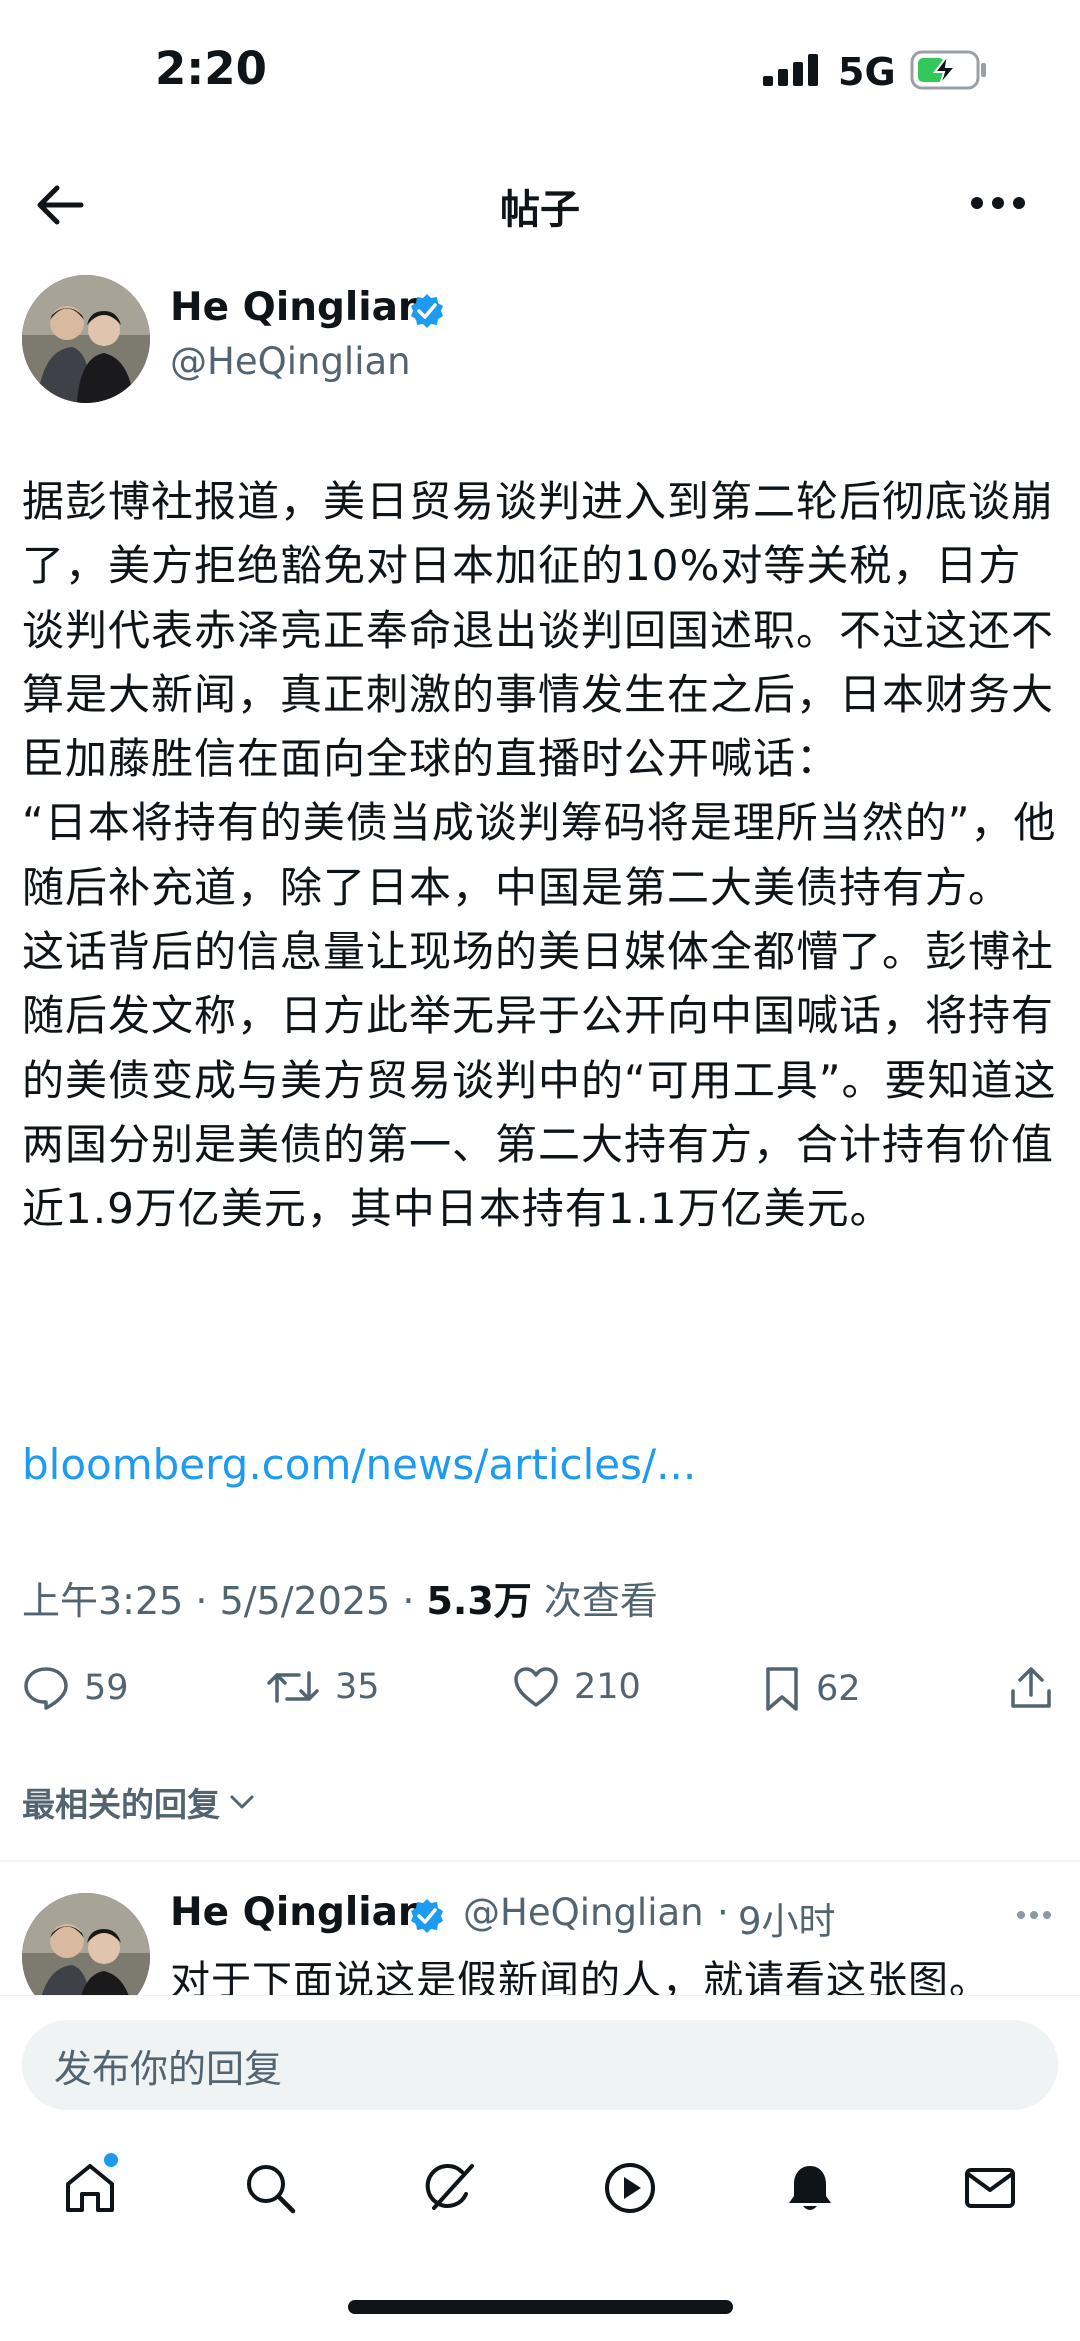  Describe the element at coordinates (121, 1804) in the screenshot. I see `replies-sort-label: 最相关的回复` at that location.